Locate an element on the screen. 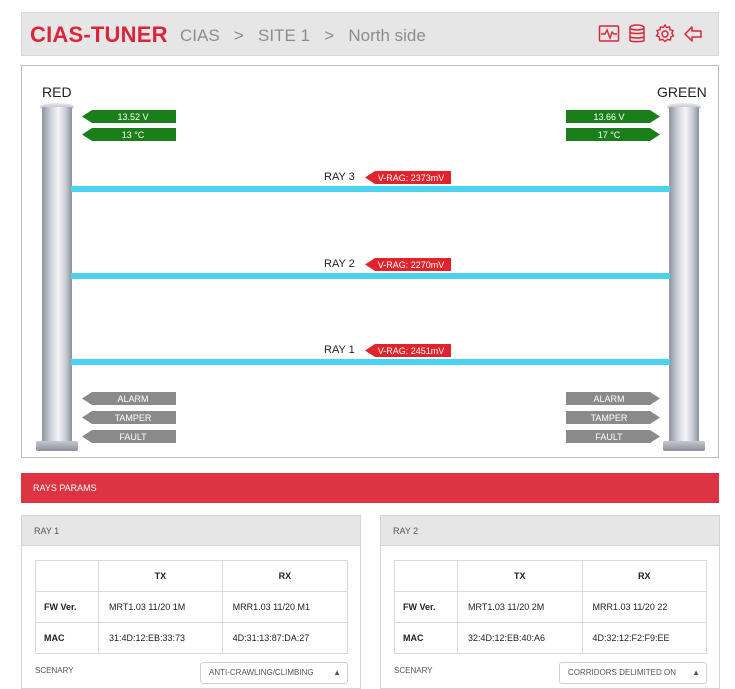 The width and height of the screenshot is (735, 689). mac-tx-value: 31:4D:12:EB:33:73 is located at coordinates (160, 638).